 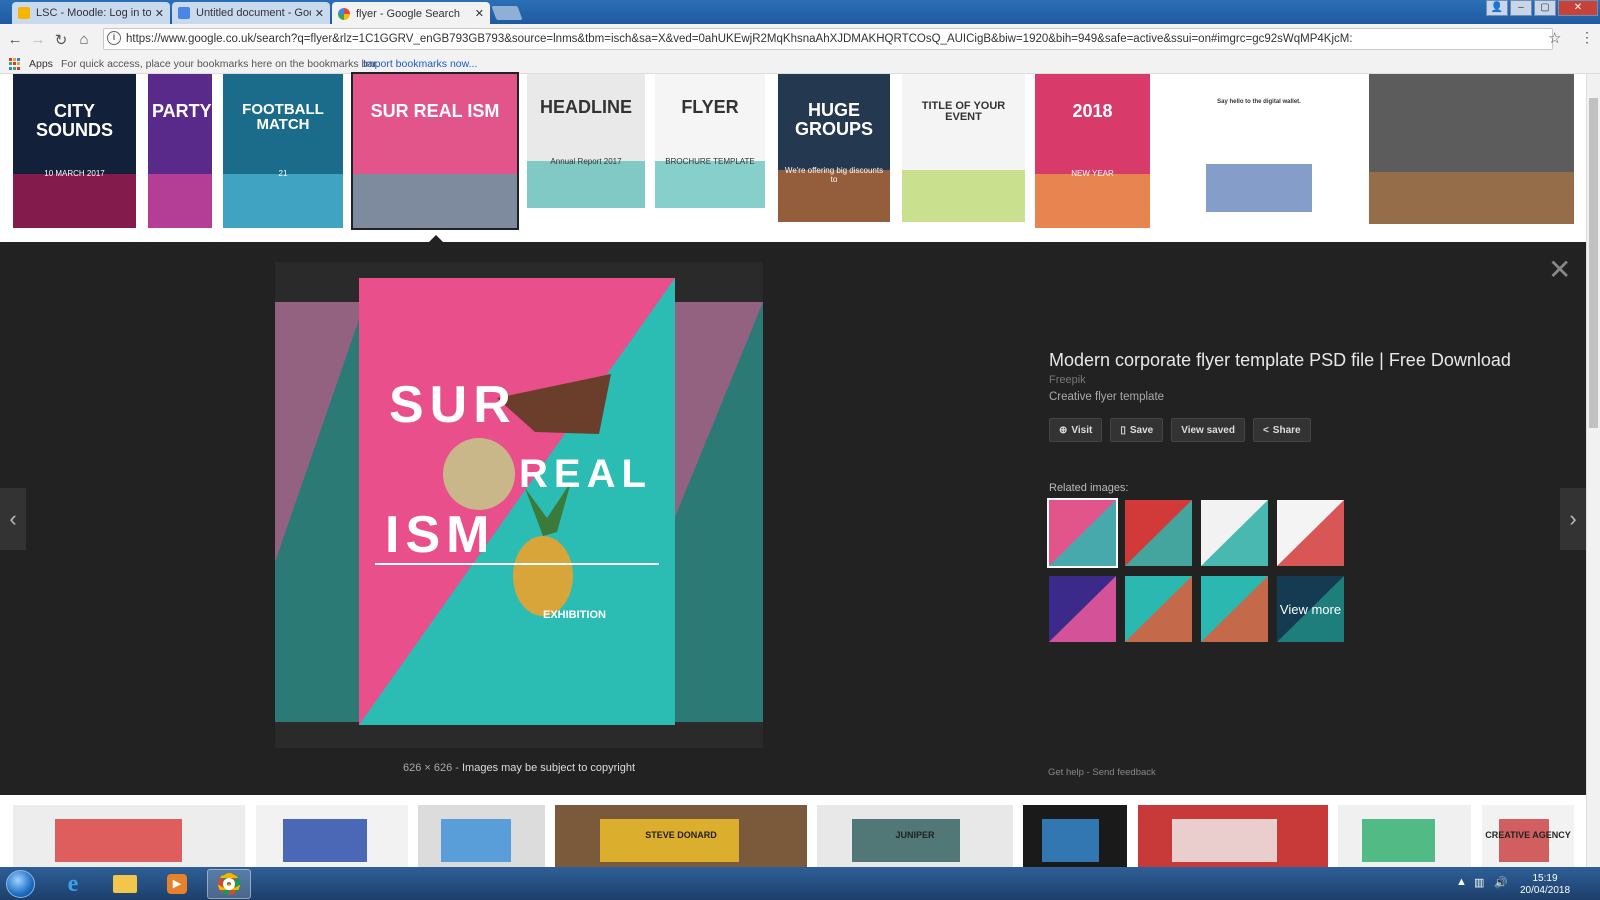 I want to click on result-thumbnail: 2018 NEW YEAR, so click(x=1092, y=151).